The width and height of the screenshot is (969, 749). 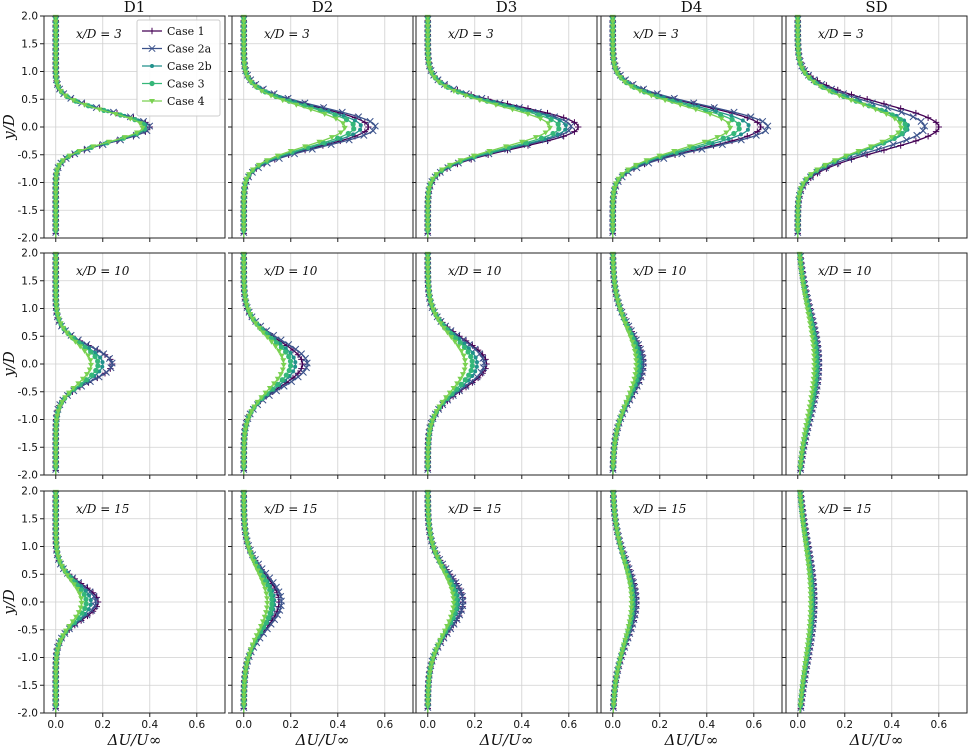 What do you see at coordinates (321, 365) in the screenshot?
I see `panel-r1-c1: x/D = 10` at bounding box center [321, 365].